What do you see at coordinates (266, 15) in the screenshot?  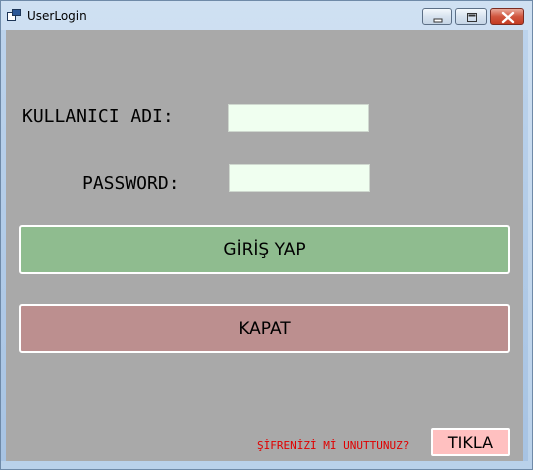 I see `title-bar: UserLogin` at bounding box center [266, 15].